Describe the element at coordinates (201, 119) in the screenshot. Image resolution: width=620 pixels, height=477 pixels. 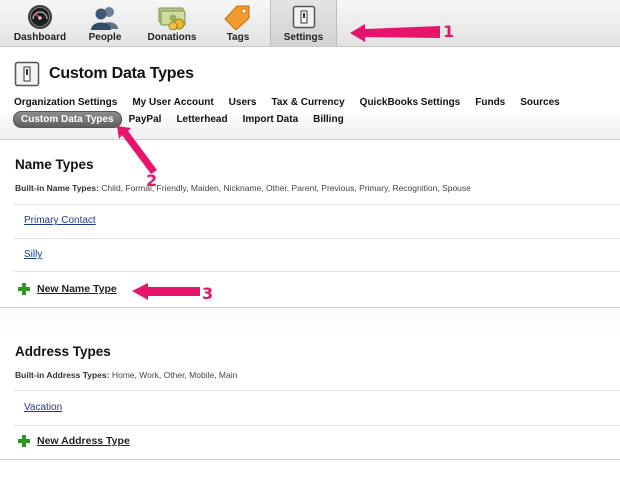
I see `subnav-letterhead: Letterhead` at that location.